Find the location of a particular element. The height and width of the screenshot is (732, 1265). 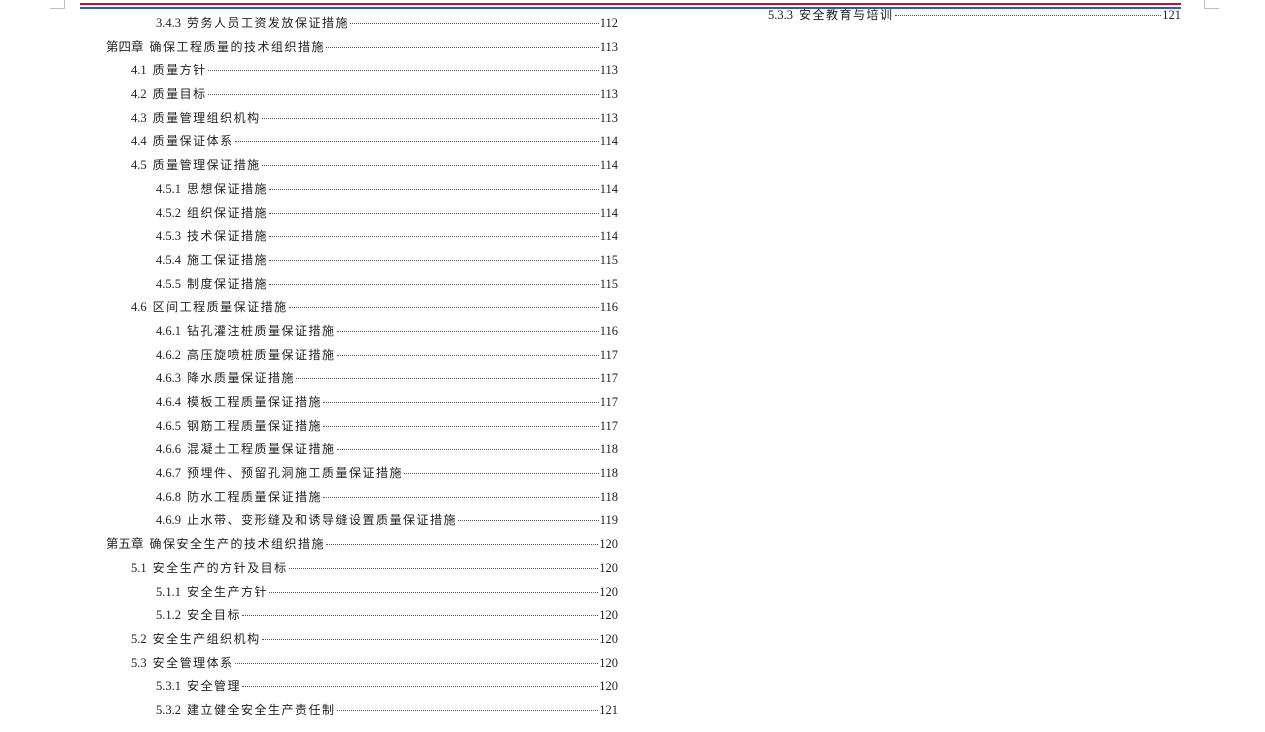

toc-entry: 5.3 安全管理体系 120 is located at coordinates (362, 664).